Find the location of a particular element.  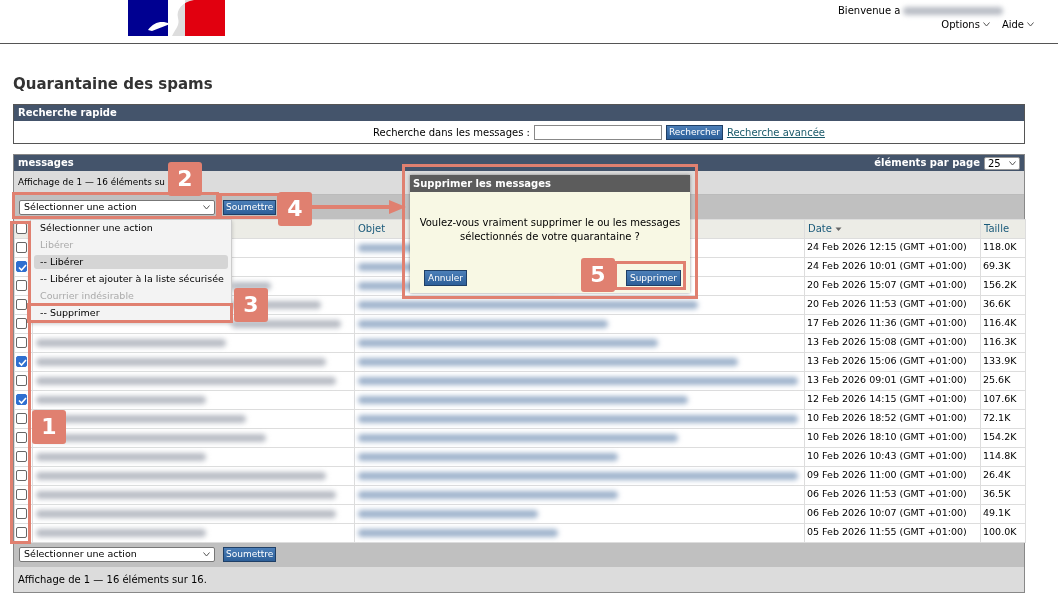

dialog-title: Supprimer les messages is located at coordinates (550, 183).